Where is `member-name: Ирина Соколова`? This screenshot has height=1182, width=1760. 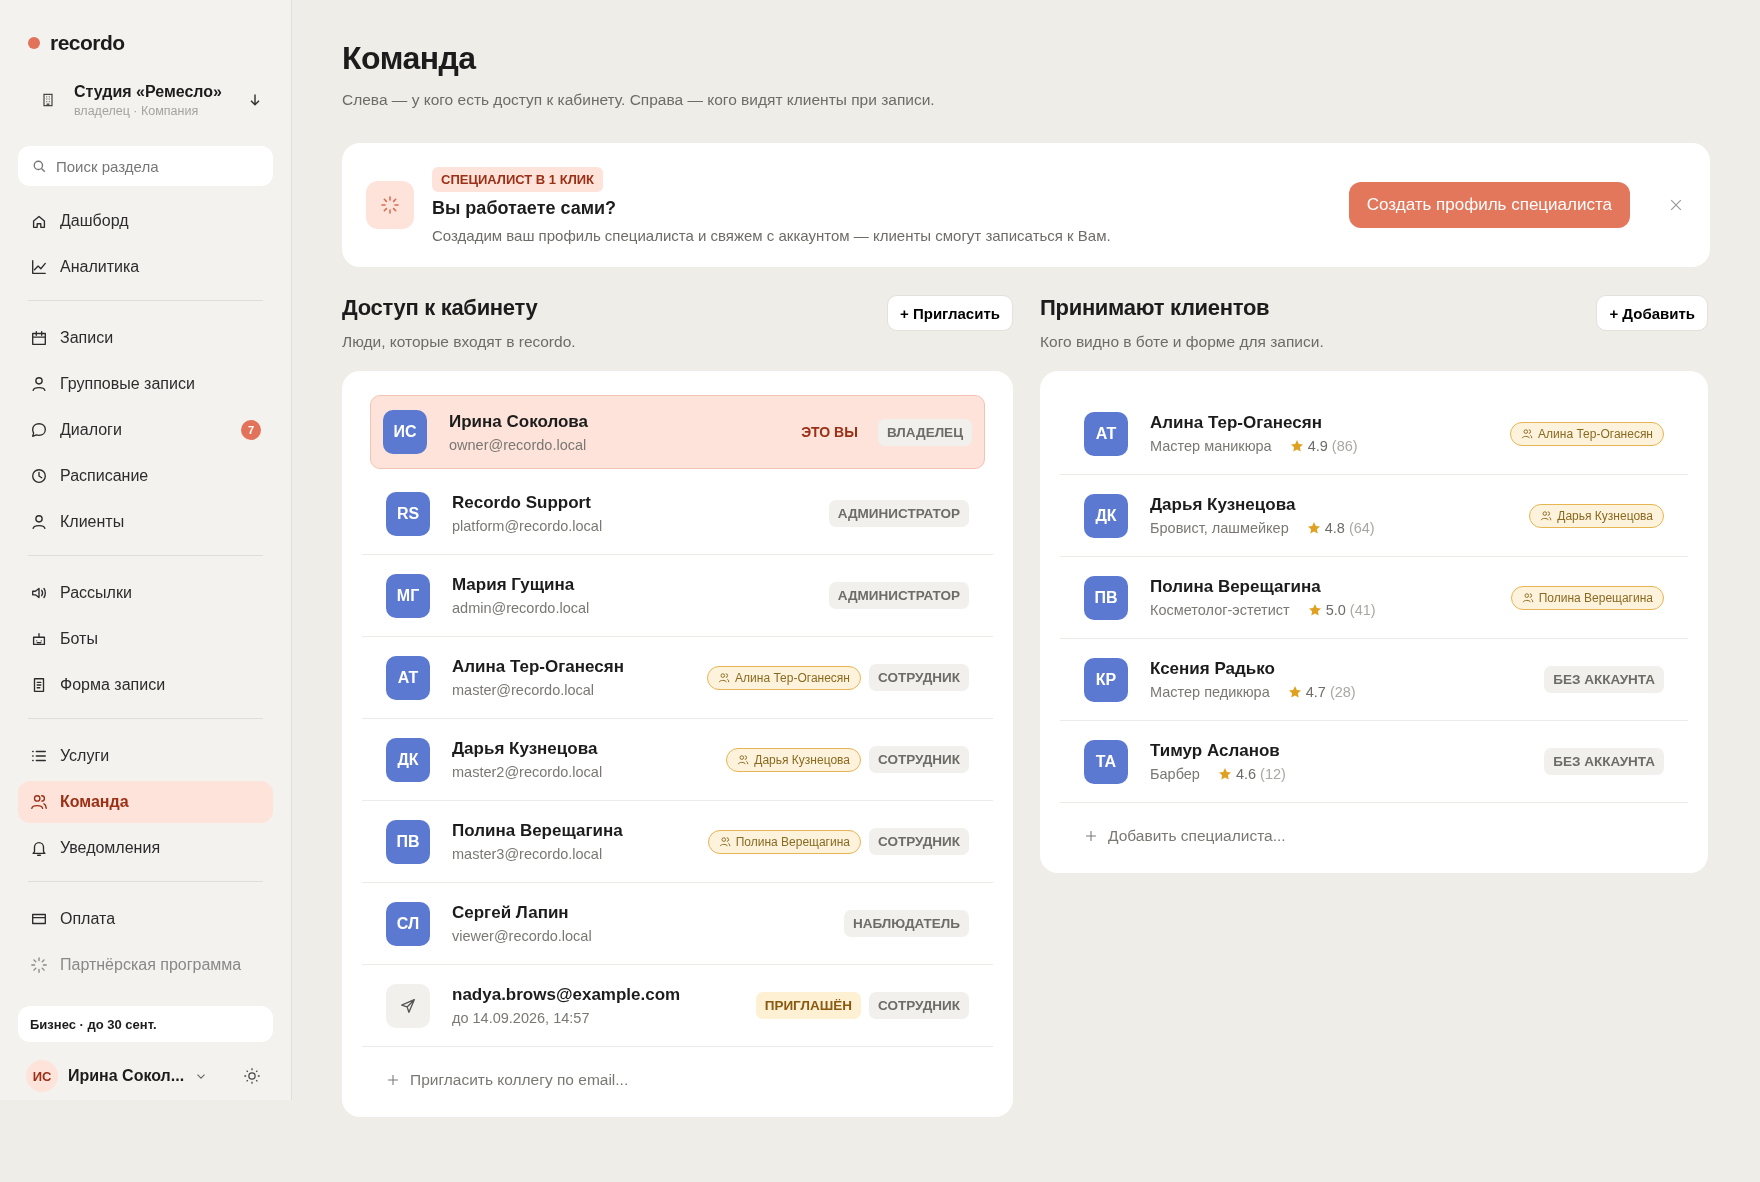
member-name: Ирина Соколова is located at coordinates (519, 421).